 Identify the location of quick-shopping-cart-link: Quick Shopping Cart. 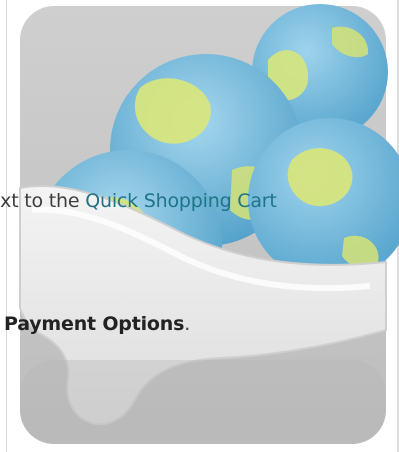
(181, 201).